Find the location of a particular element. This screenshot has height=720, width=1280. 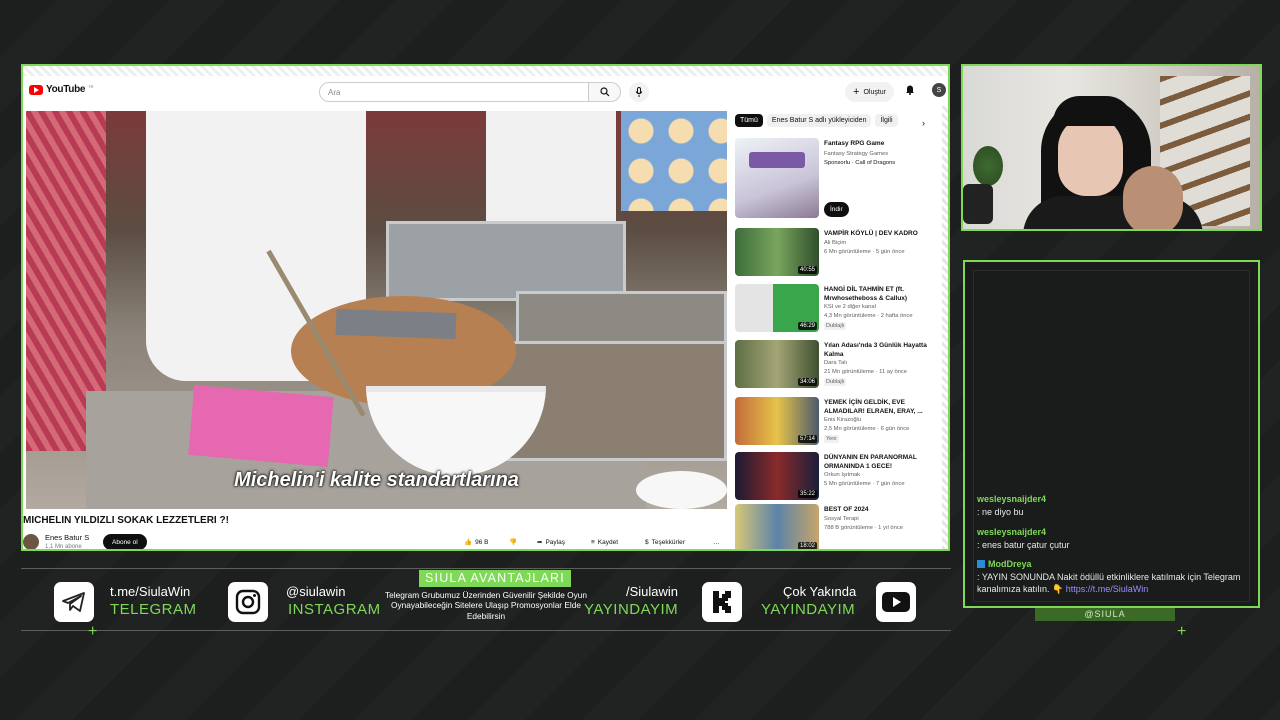

video-duration: 35:22 is located at coordinates (807, 494).